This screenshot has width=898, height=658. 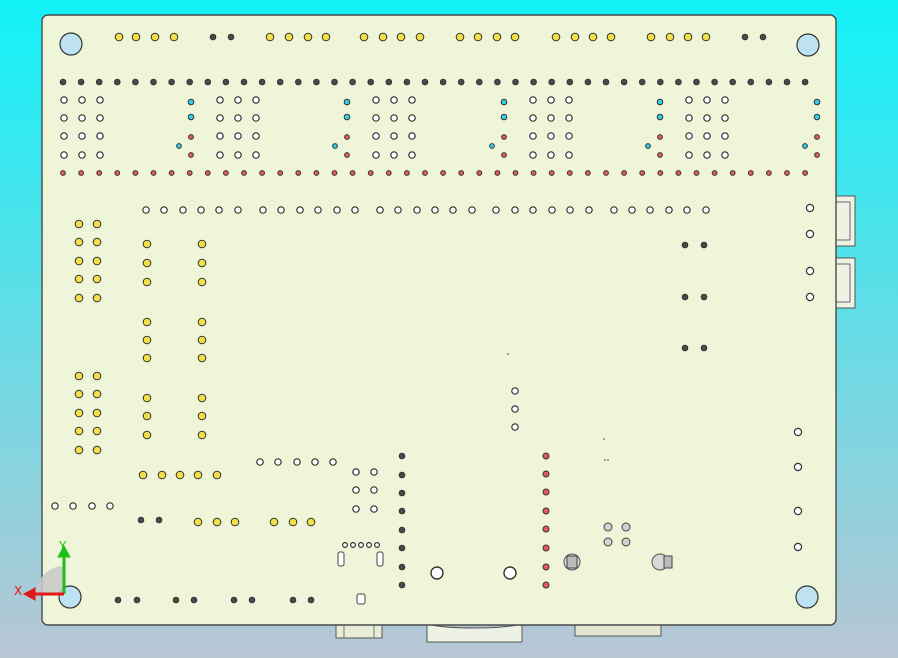 I want to click on mounting-hole, so click(x=71, y=44).